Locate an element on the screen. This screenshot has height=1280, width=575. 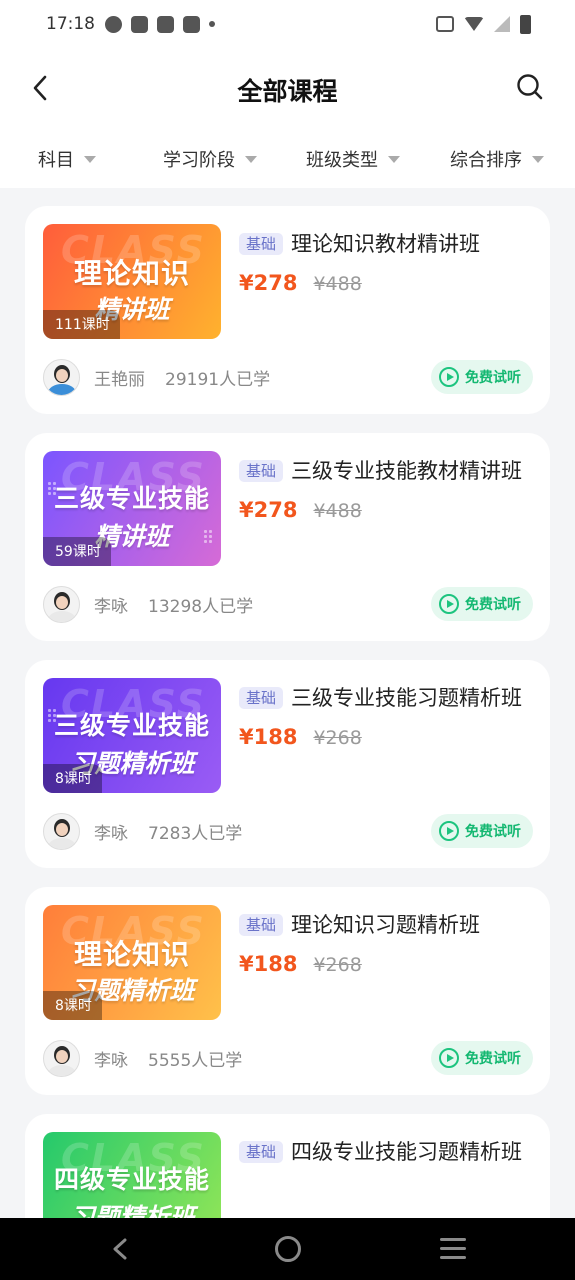
filter-label: 学习阶段 is located at coordinates (199, 160).